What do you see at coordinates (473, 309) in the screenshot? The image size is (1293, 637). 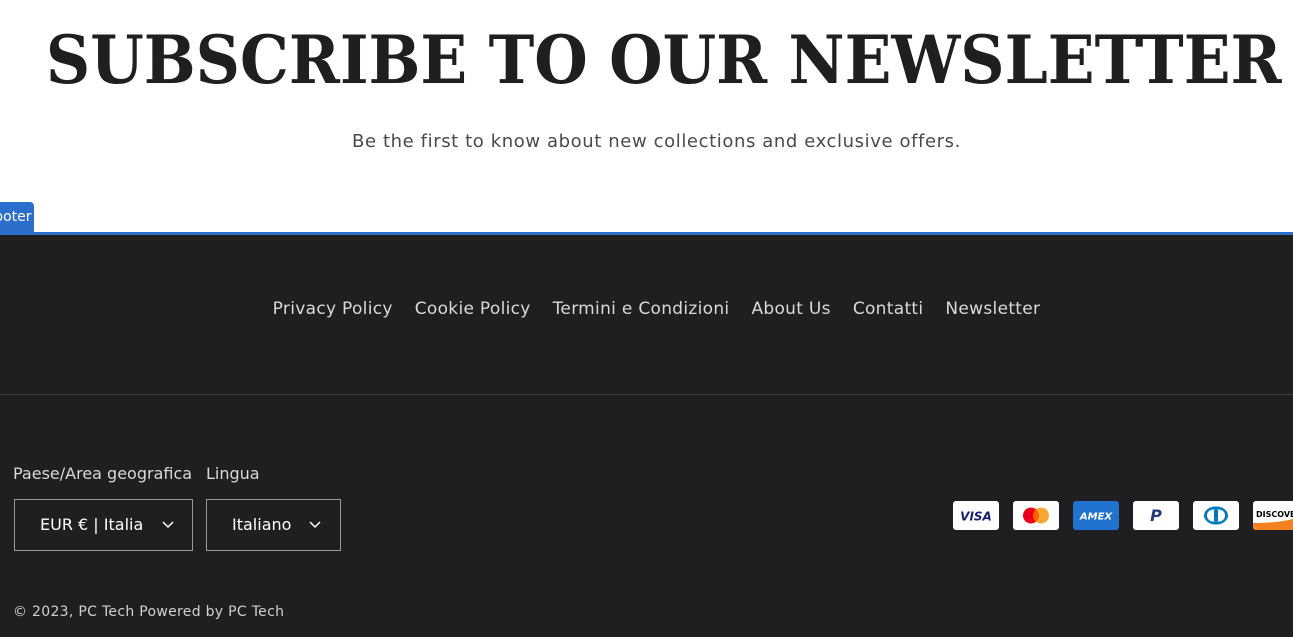 I see `footer-link-cookie-policy: Cookie Policy` at bounding box center [473, 309].